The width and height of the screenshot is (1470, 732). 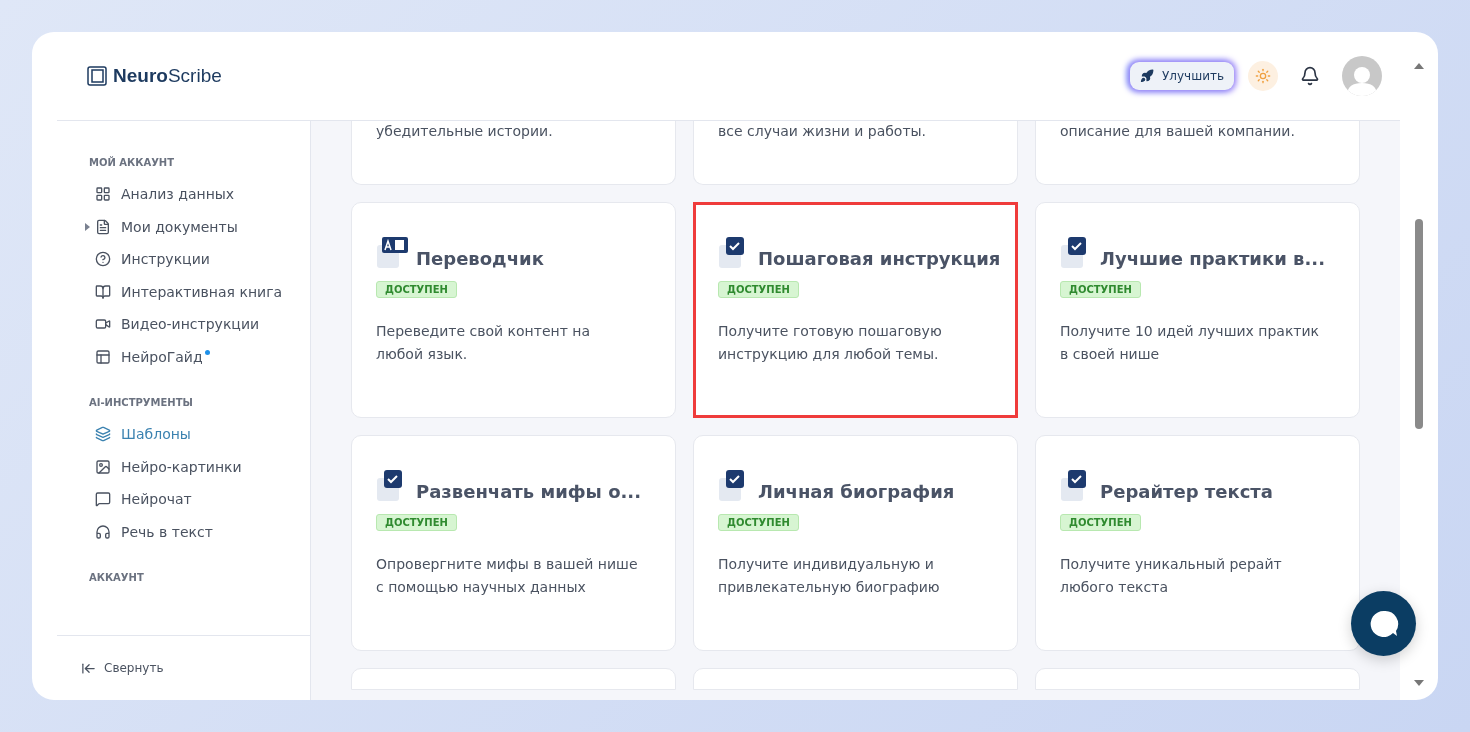 What do you see at coordinates (1197, 153) in the screenshot?
I see `template-card: описание для вашей компании.` at bounding box center [1197, 153].